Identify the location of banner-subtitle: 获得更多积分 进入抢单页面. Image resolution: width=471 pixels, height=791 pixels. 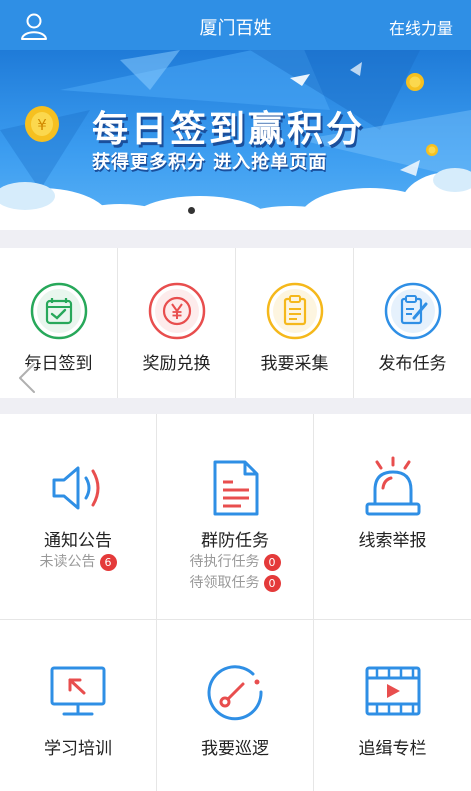
(210, 162).